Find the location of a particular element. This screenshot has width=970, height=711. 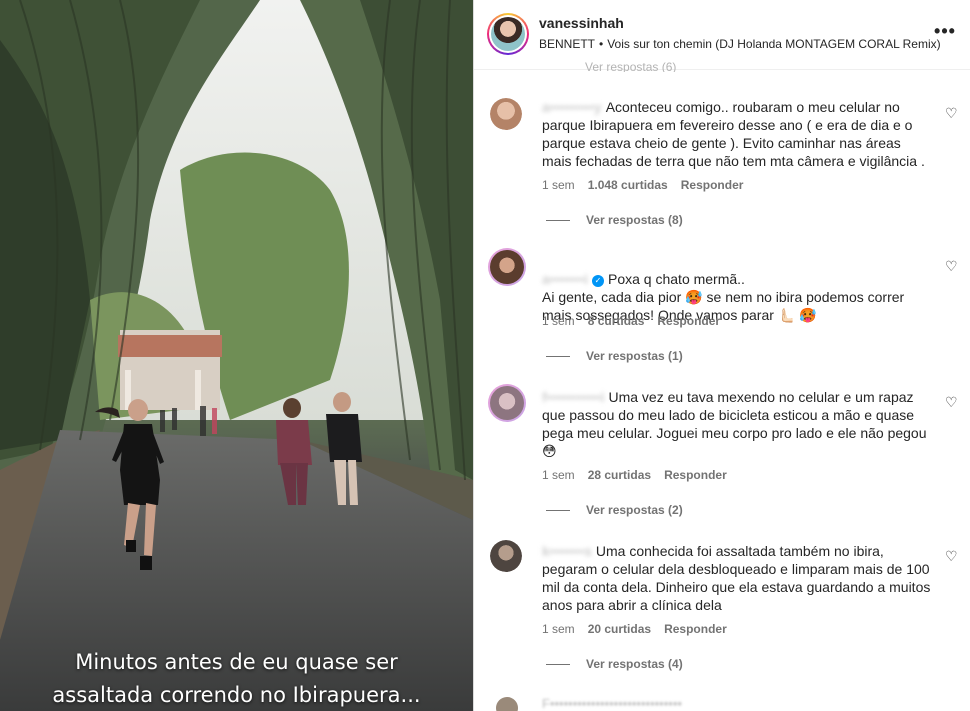

view-replies-label: Ver respostas (2) is located at coordinates (634, 510).